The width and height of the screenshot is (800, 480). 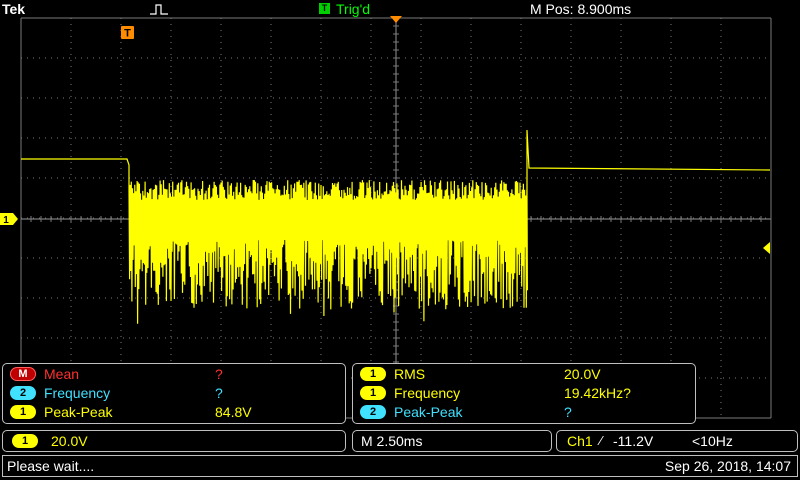 I want to click on measurement-panel-left: M Mean ? 2 Frequency ? 1 Peak-Peak 84.8V, so click(x=174, y=393).